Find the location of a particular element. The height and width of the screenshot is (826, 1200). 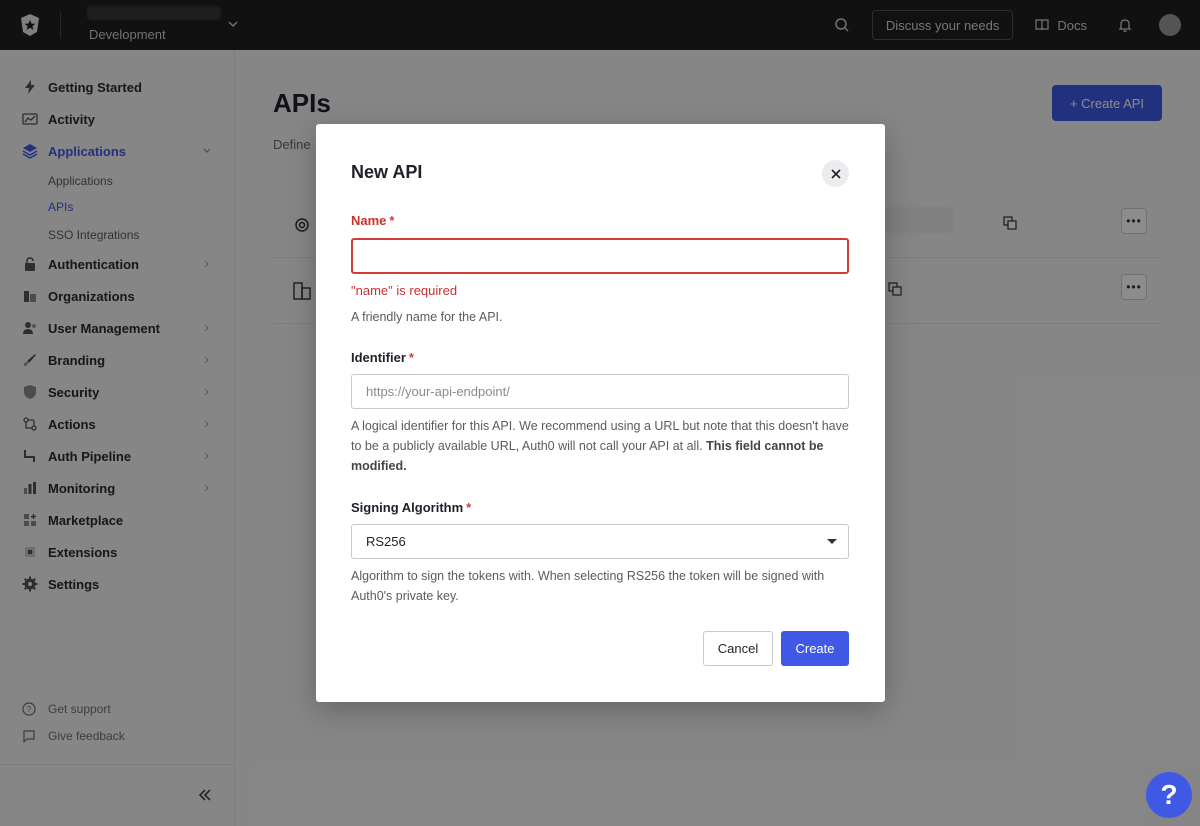

name-help-text: A friendly name for the API. is located at coordinates (427, 317).